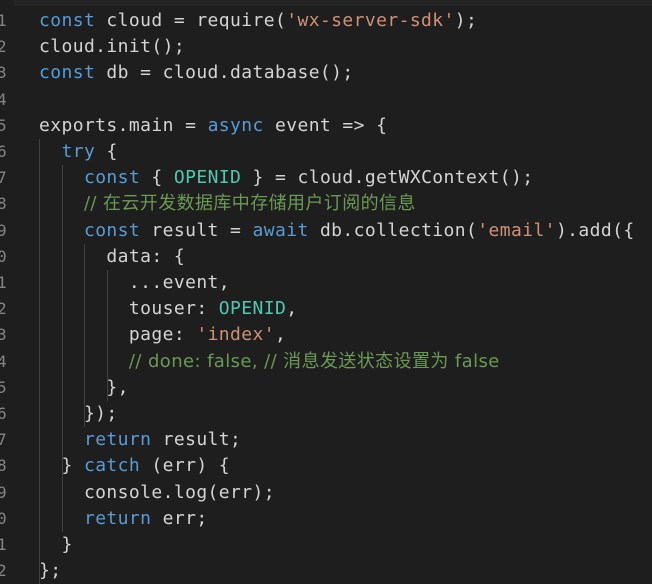 The image size is (652, 584). What do you see at coordinates (224, 73) in the screenshot?
I see `code-token: db = cloud.database();` at bounding box center [224, 73].